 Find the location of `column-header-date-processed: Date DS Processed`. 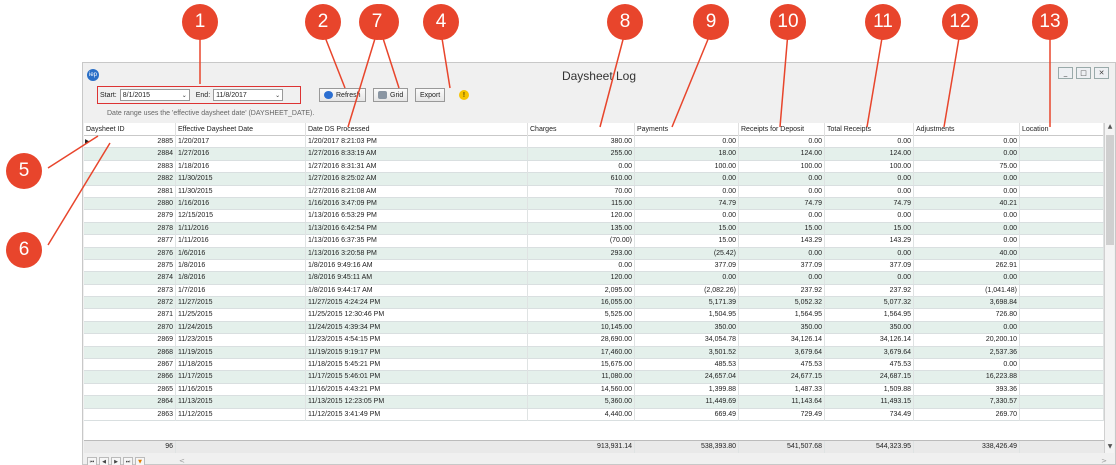

column-header-date-processed: Date DS Processed is located at coordinates (417, 129).